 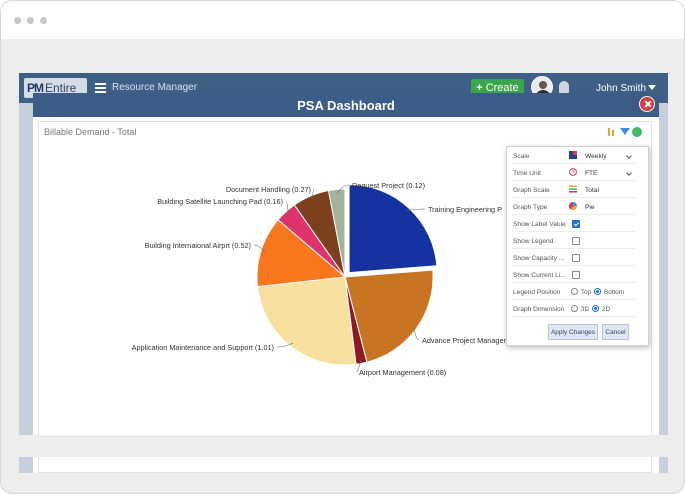 I want to click on graph-scale-label: Graph Scale, so click(x=531, y=190).